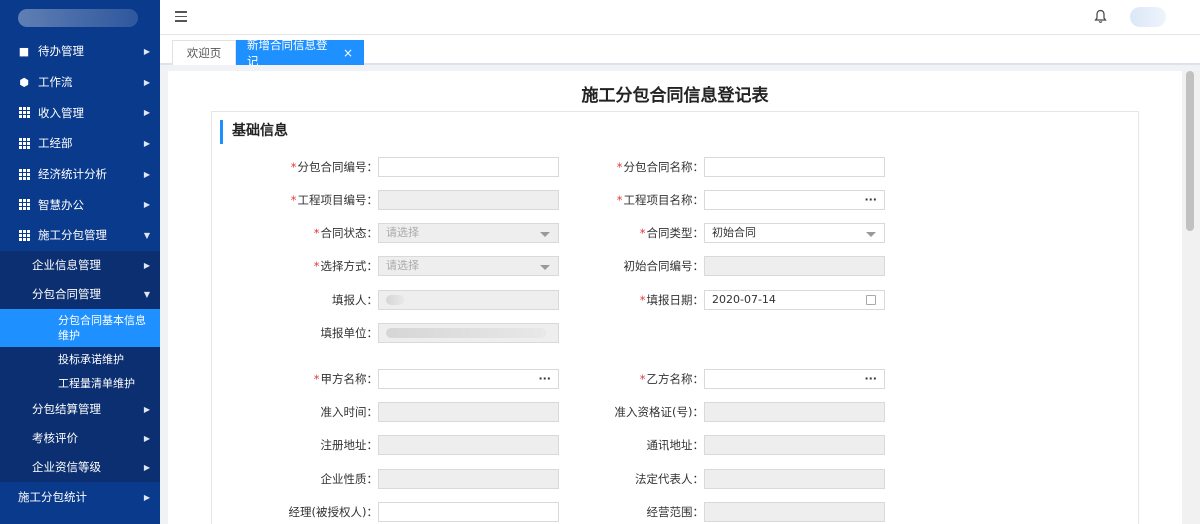 Image resolution: width=1200 pixels, height=524 pixels. I want to click on topbar, so click(680, 17).